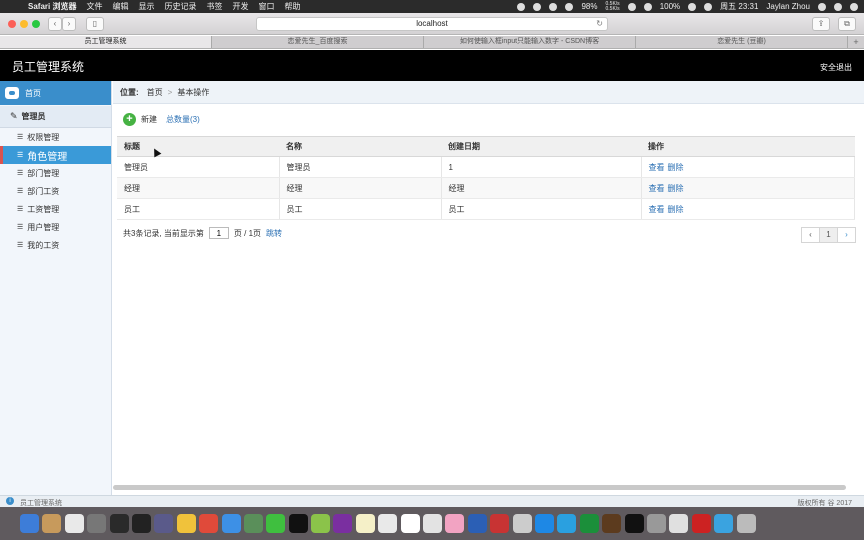 This screenshot has height=540, width=864. I want to click on menu-history: 历史记录, so click(180, 6).